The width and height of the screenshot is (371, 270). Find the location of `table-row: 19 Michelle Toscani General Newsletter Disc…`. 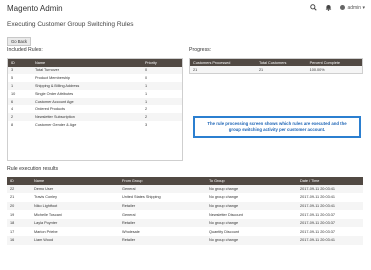

table-row: 19 Michelle Toscani General Newsletter Disc… is located at coordinates (185, 214).